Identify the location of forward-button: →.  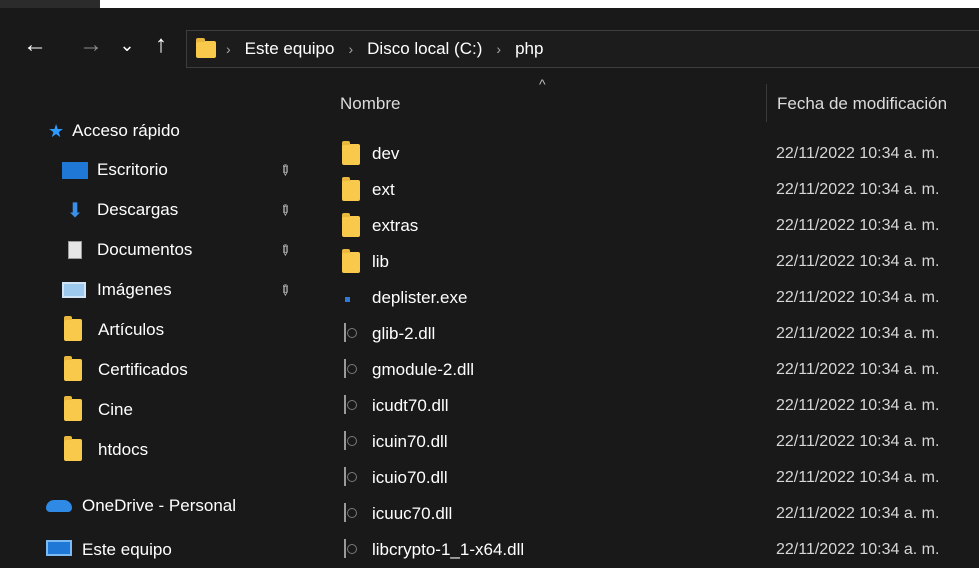
(91, 45).